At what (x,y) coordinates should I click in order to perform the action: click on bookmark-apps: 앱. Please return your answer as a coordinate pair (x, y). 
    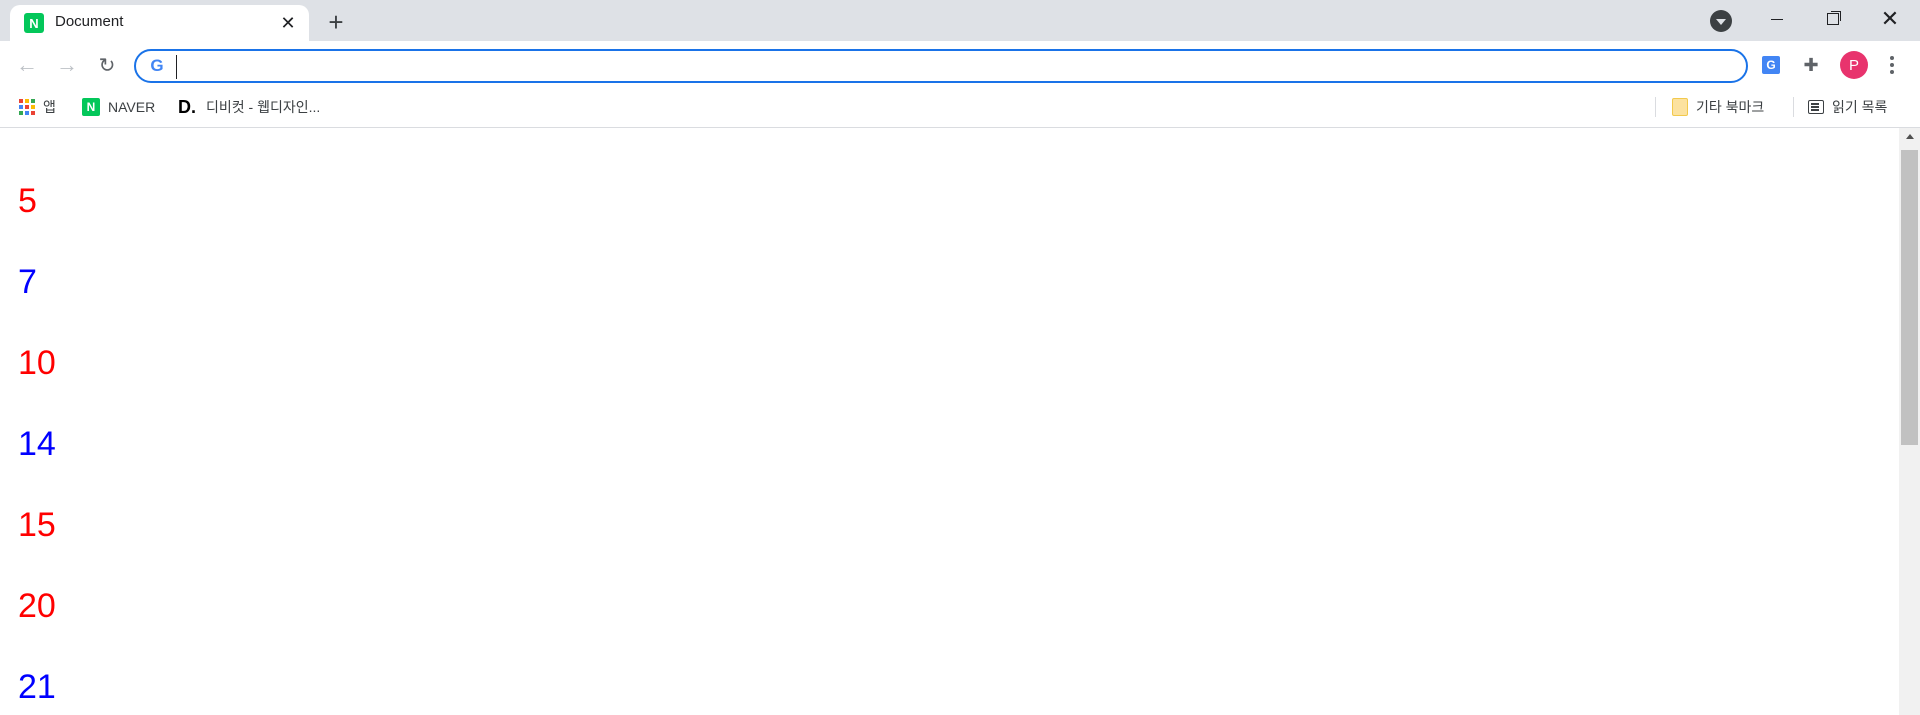
    Looking at the image, I should click on (37, 107).